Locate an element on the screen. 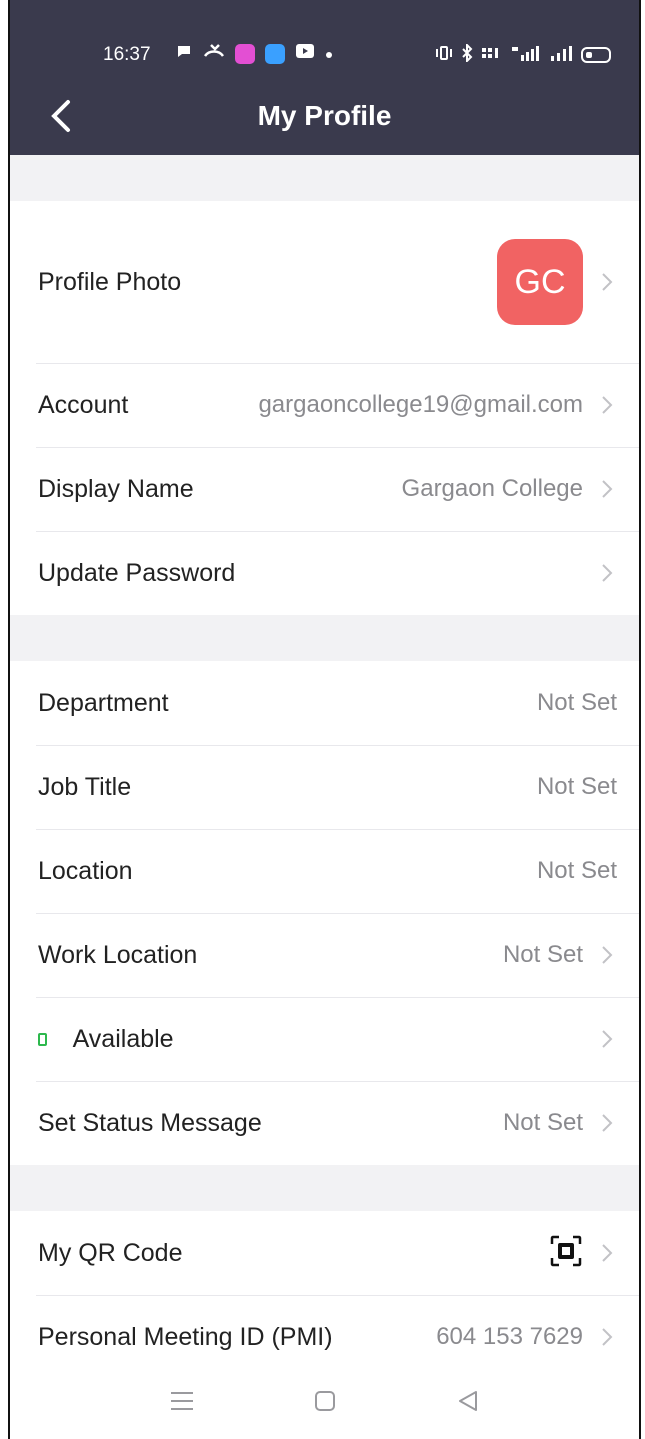 The width and height of the screenshot is (645, 1439). department-row: Department Not Set is located at coordinates (324, 703).